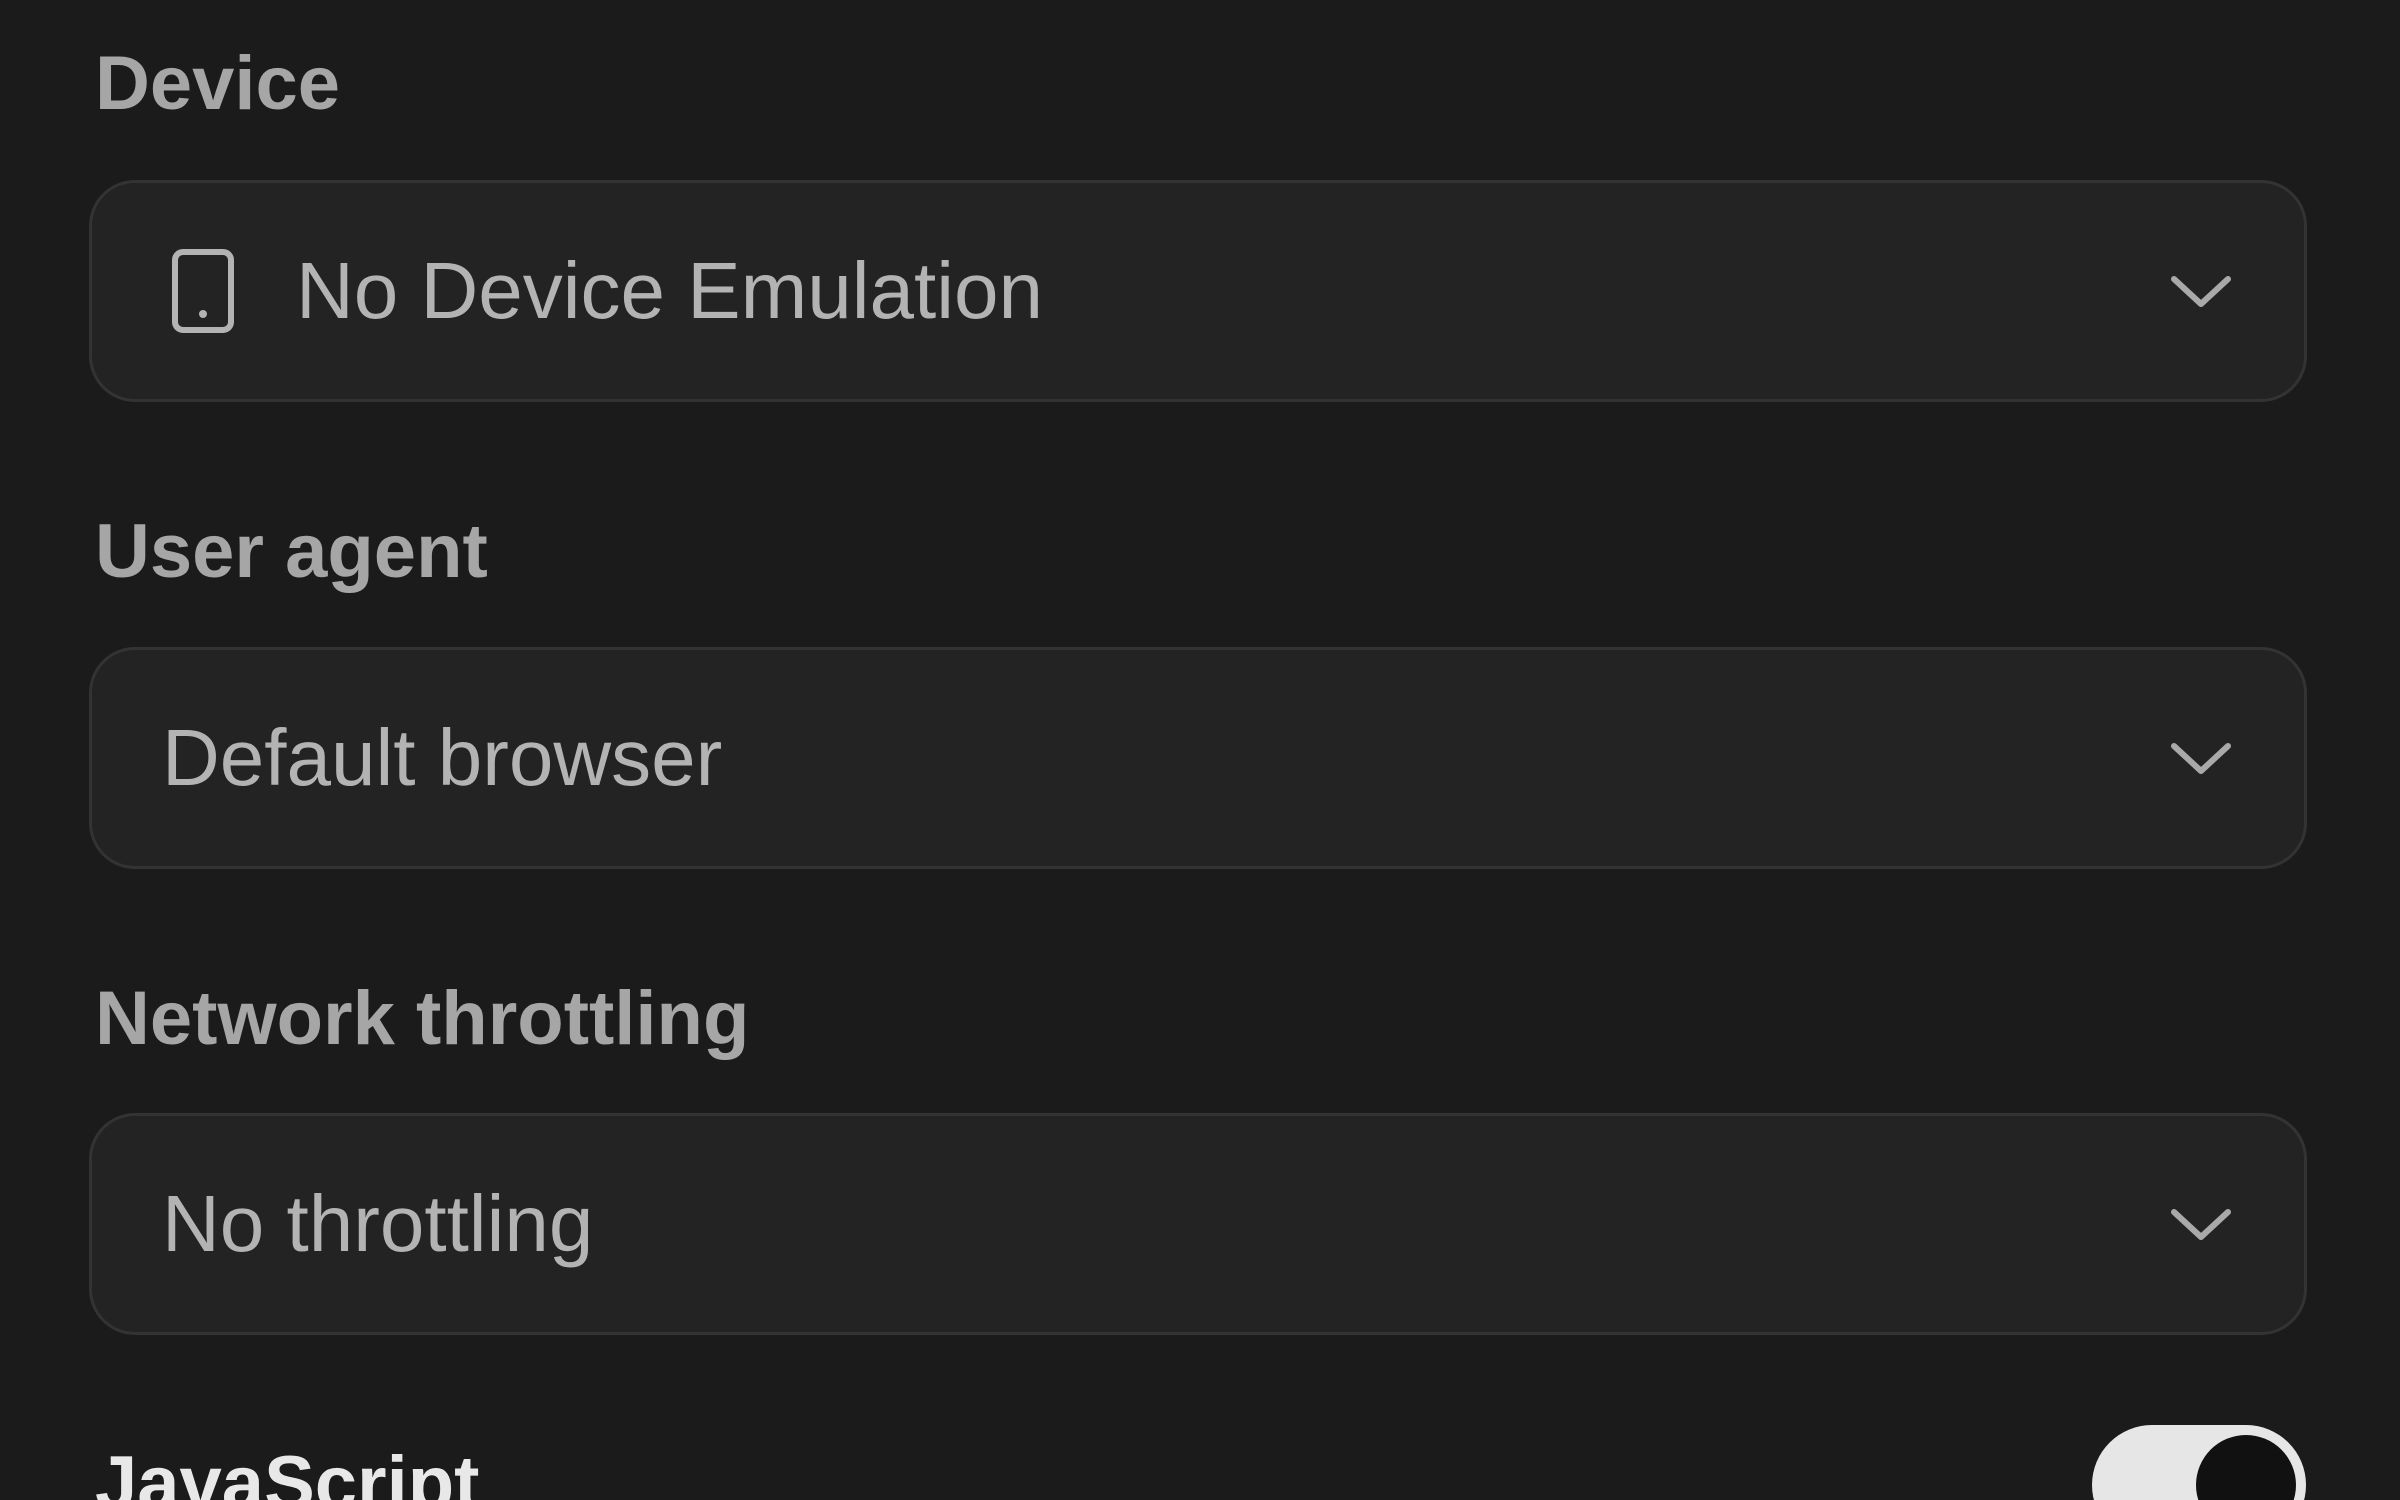 The width and height of the screenshot is (2400, 1500). Describe the element at coordinates (291, 551) in the screenshot. I see `user-agent-label: User agent` at that location.